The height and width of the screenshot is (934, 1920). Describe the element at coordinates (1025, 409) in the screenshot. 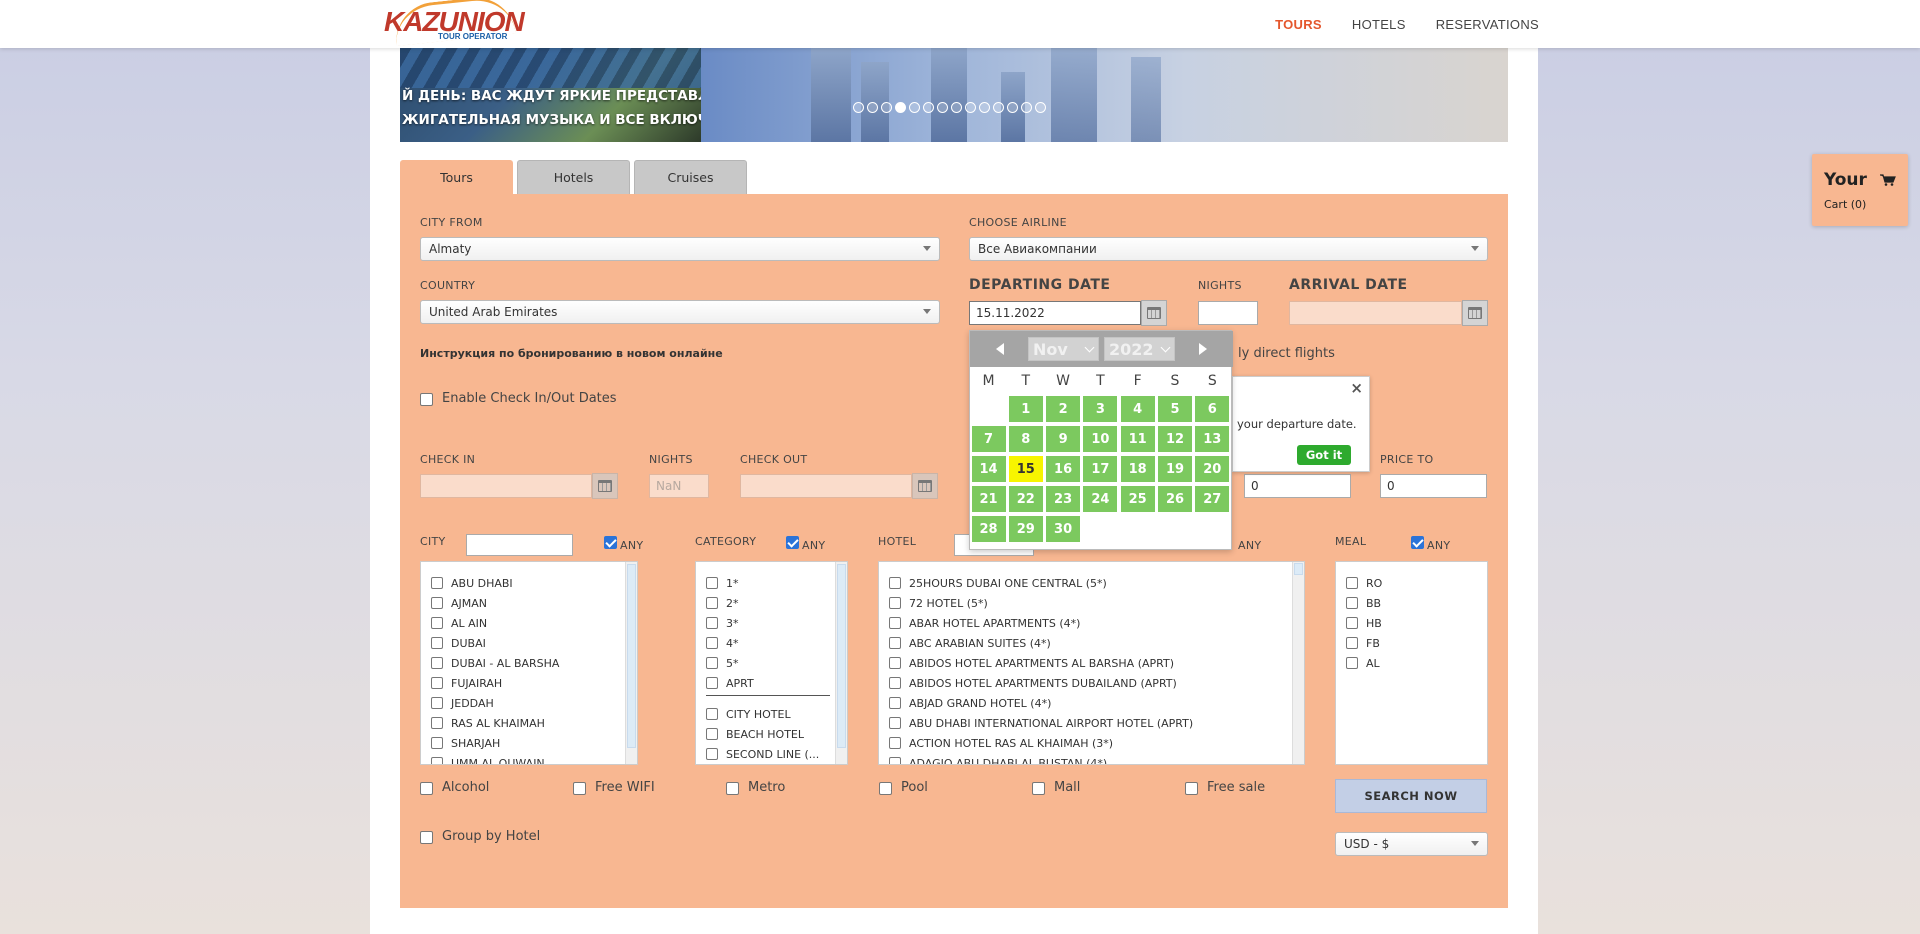

I see `calendar-day: 1` at that location.